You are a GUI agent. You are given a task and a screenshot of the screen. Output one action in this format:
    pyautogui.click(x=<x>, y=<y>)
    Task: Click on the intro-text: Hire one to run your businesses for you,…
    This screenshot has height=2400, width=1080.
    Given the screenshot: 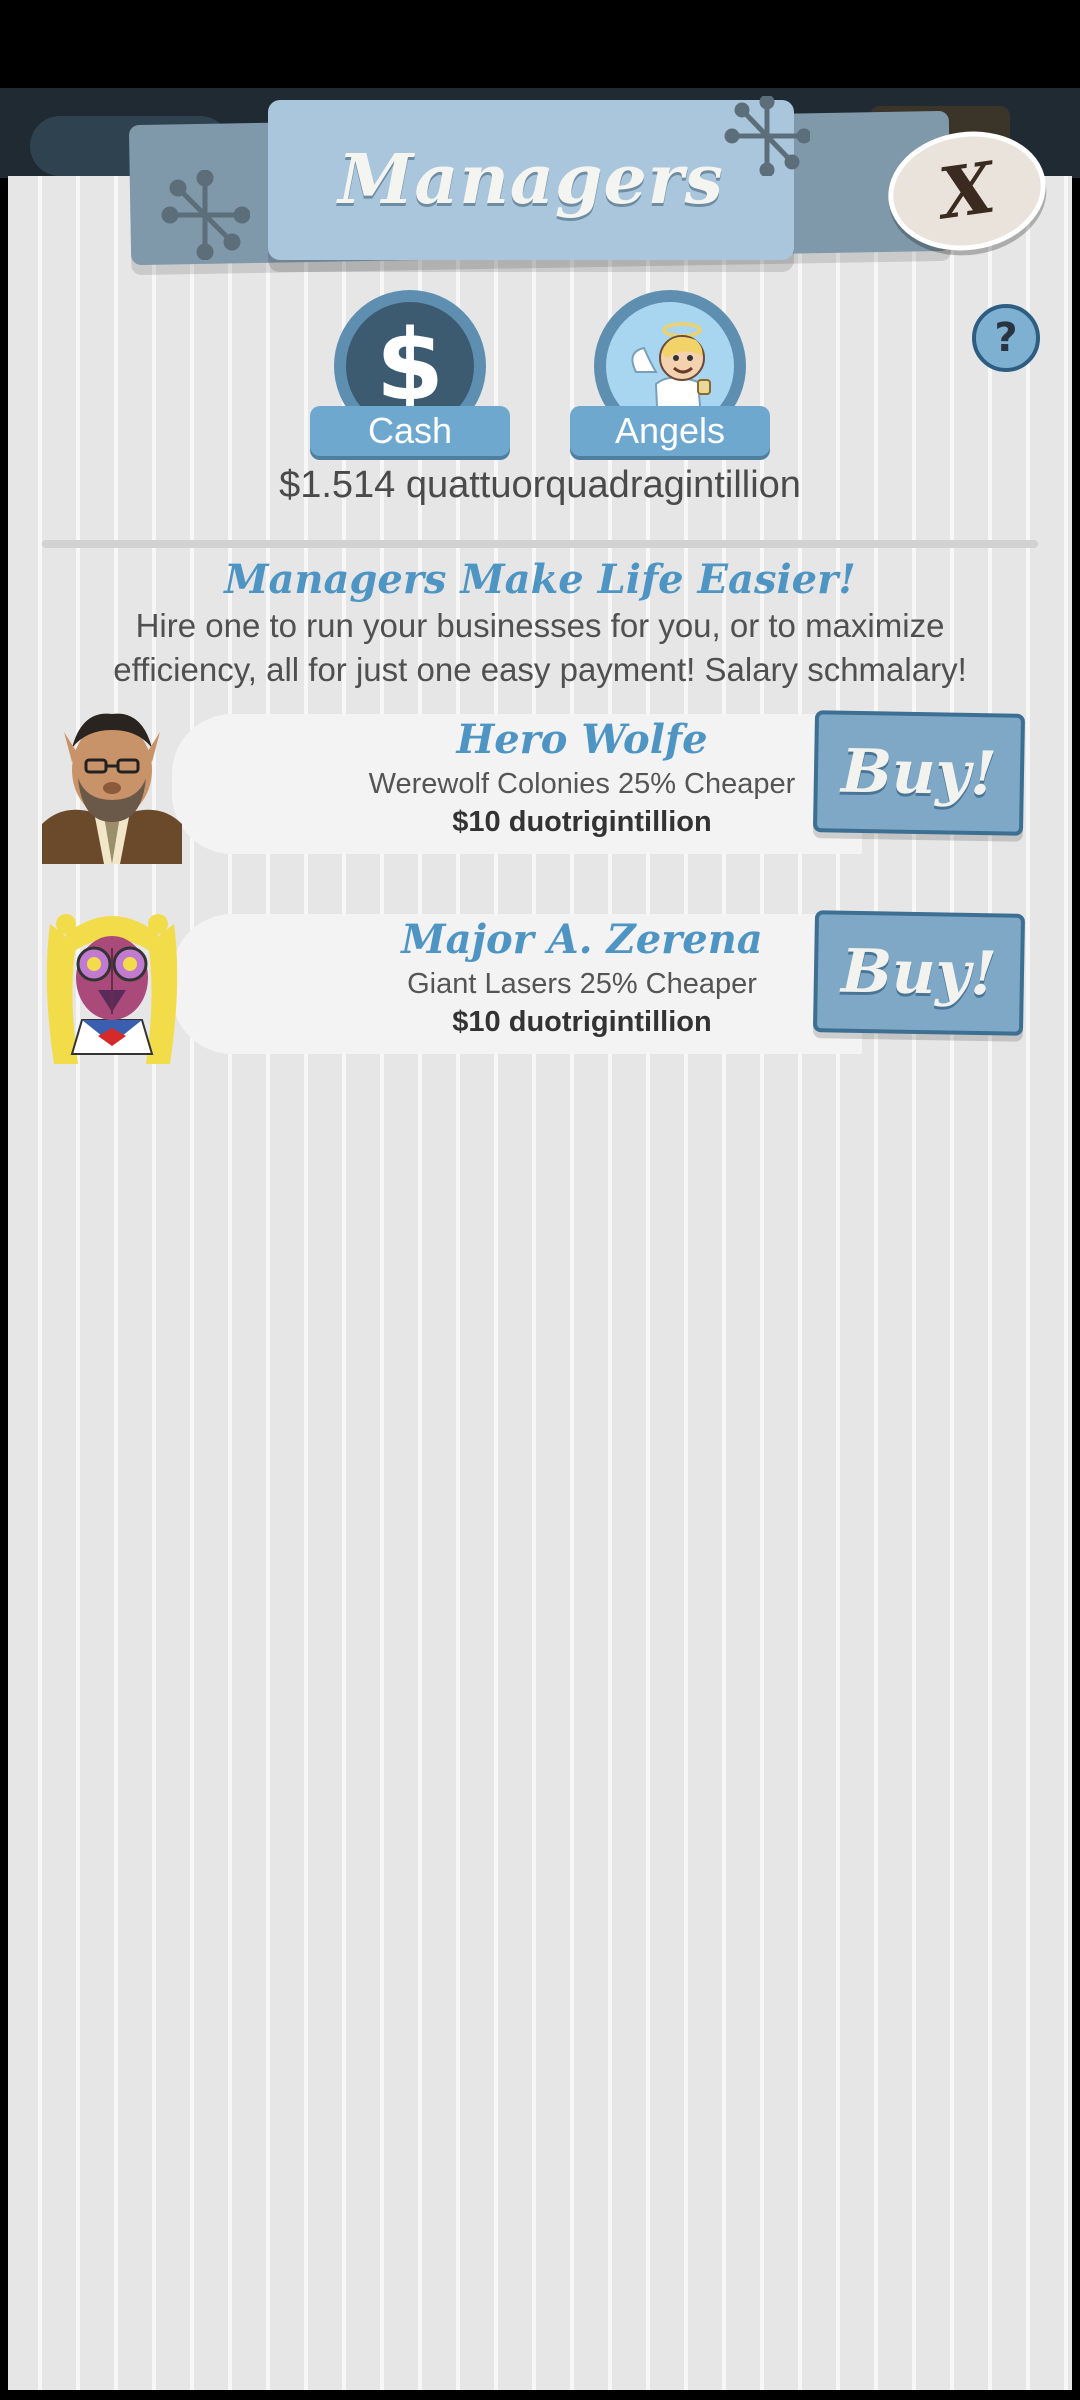 What is the action you would take?
    pyautogui.click(x=540, y=647)
    